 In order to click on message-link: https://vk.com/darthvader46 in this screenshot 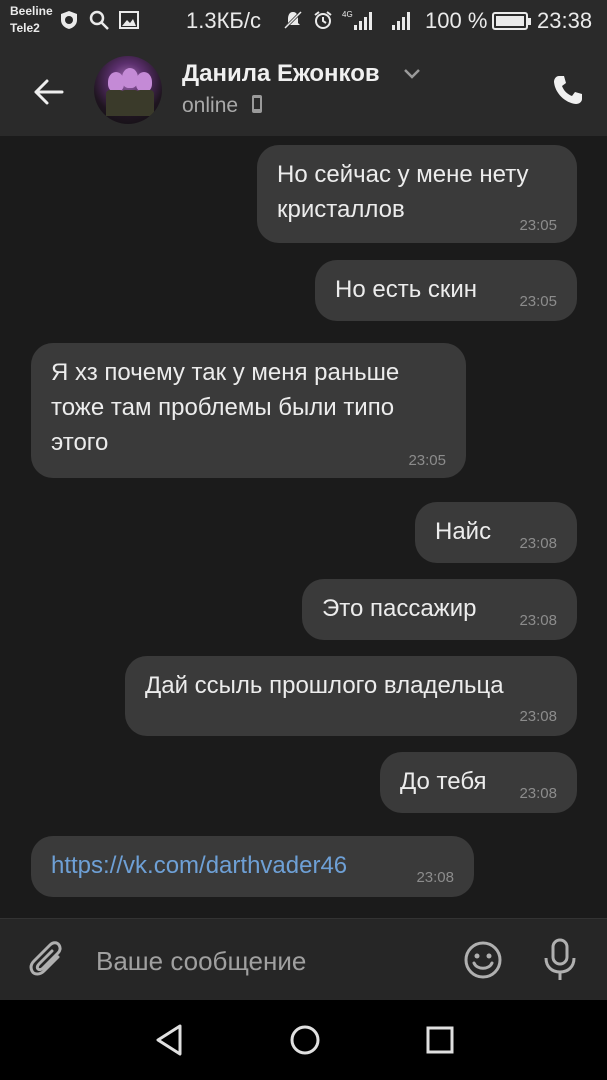, I will do `click(199, 865)`.